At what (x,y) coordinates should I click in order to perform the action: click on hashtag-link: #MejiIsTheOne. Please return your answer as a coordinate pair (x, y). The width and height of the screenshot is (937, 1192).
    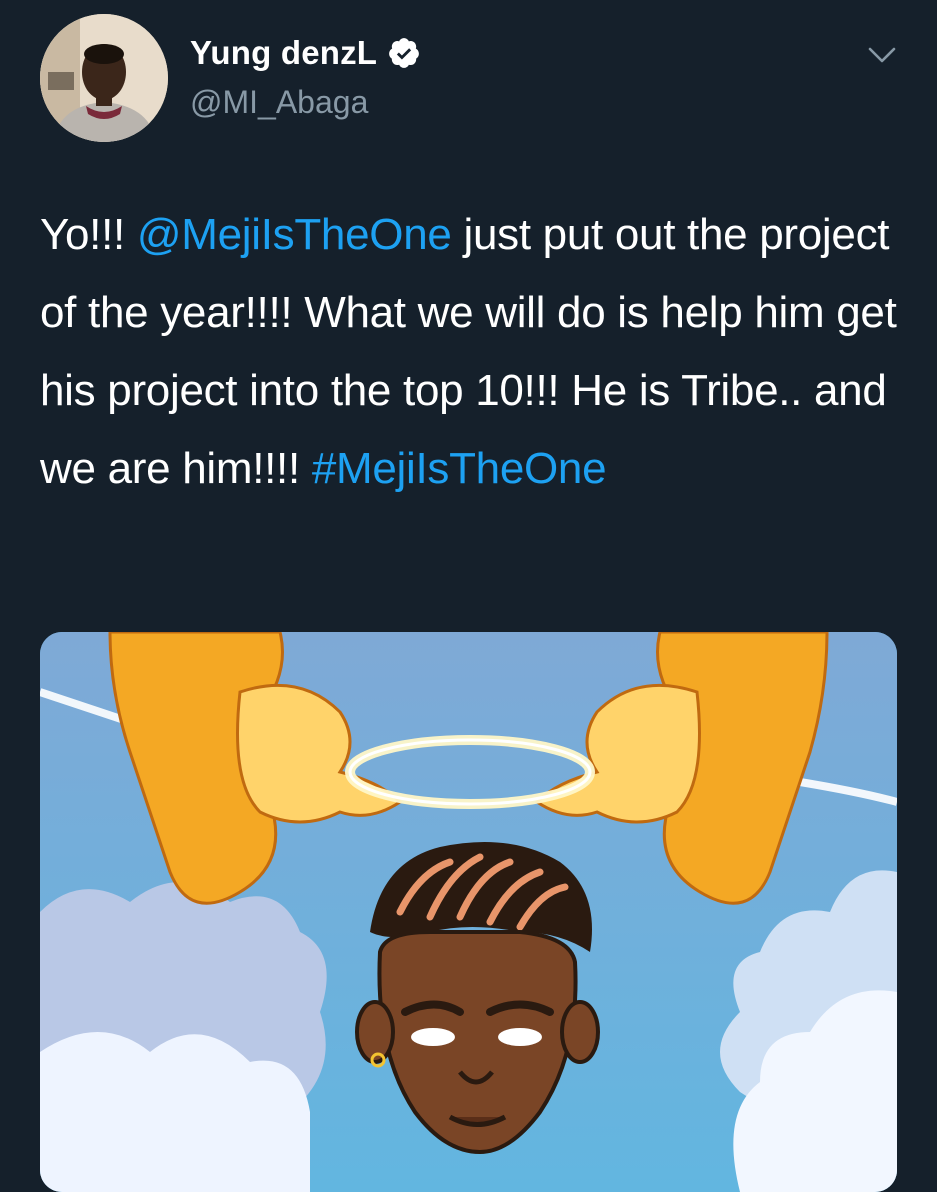
    Looking at the image, I should click on (459, 468).